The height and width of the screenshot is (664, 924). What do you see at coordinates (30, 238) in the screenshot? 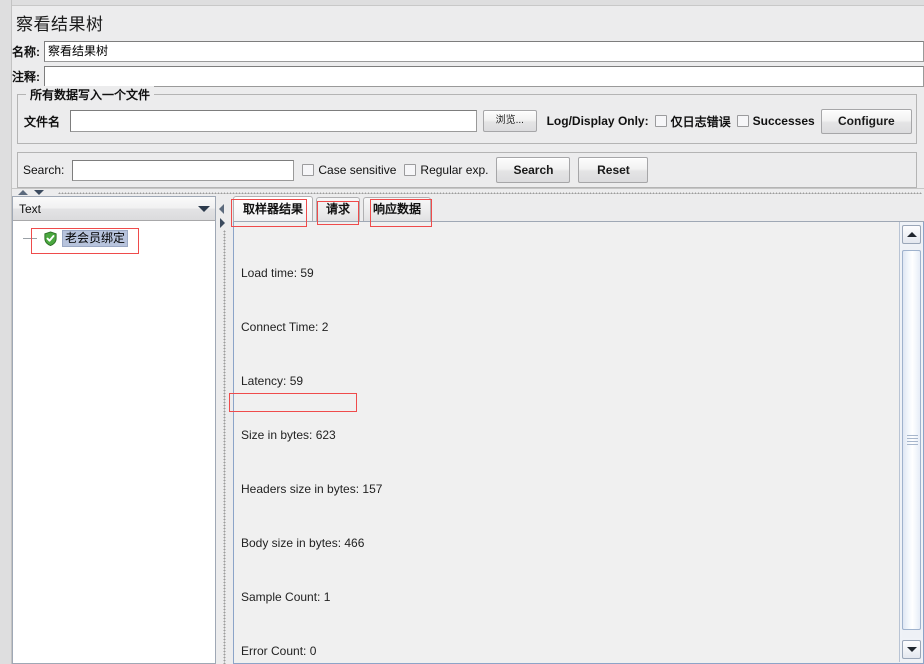
I see `tree-expand-handle-icon` at bounding box center [30, 238].